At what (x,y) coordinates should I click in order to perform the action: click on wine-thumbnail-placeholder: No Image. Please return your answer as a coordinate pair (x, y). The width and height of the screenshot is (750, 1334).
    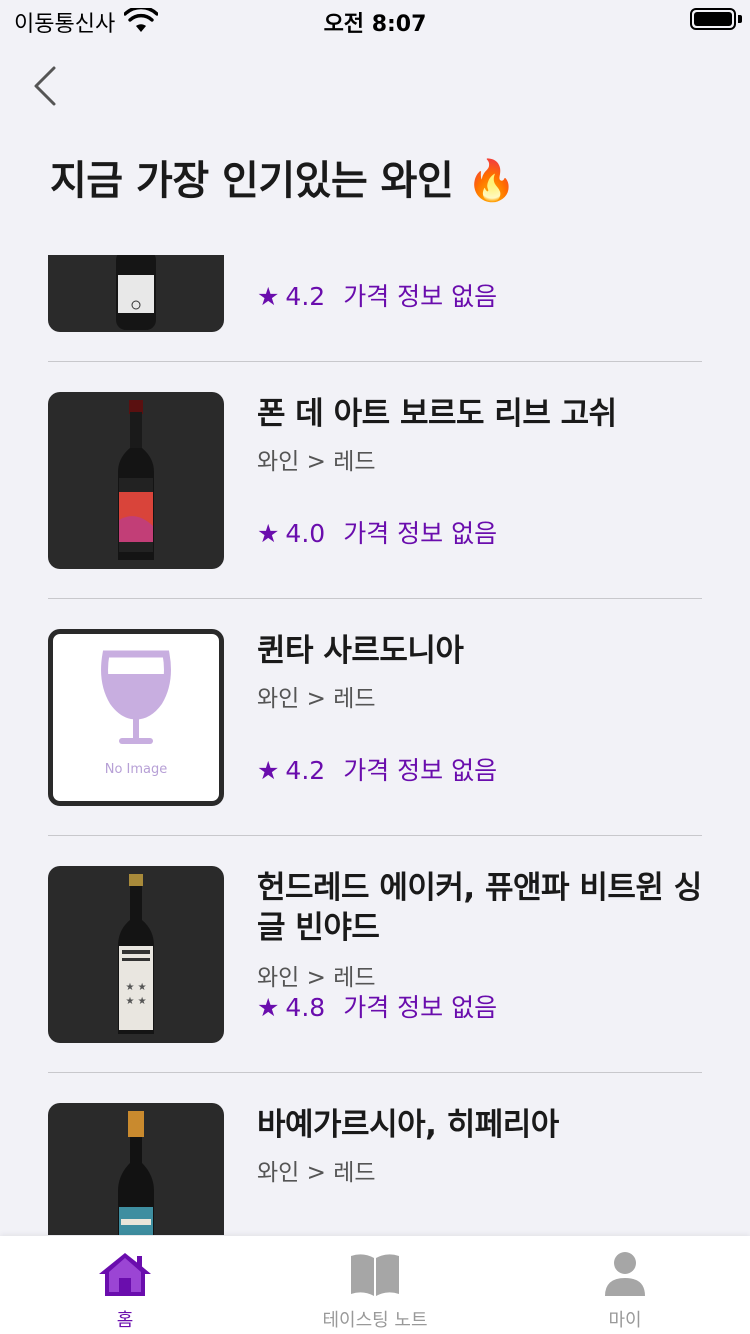
    Looking at the image, I should click on (136, 717).